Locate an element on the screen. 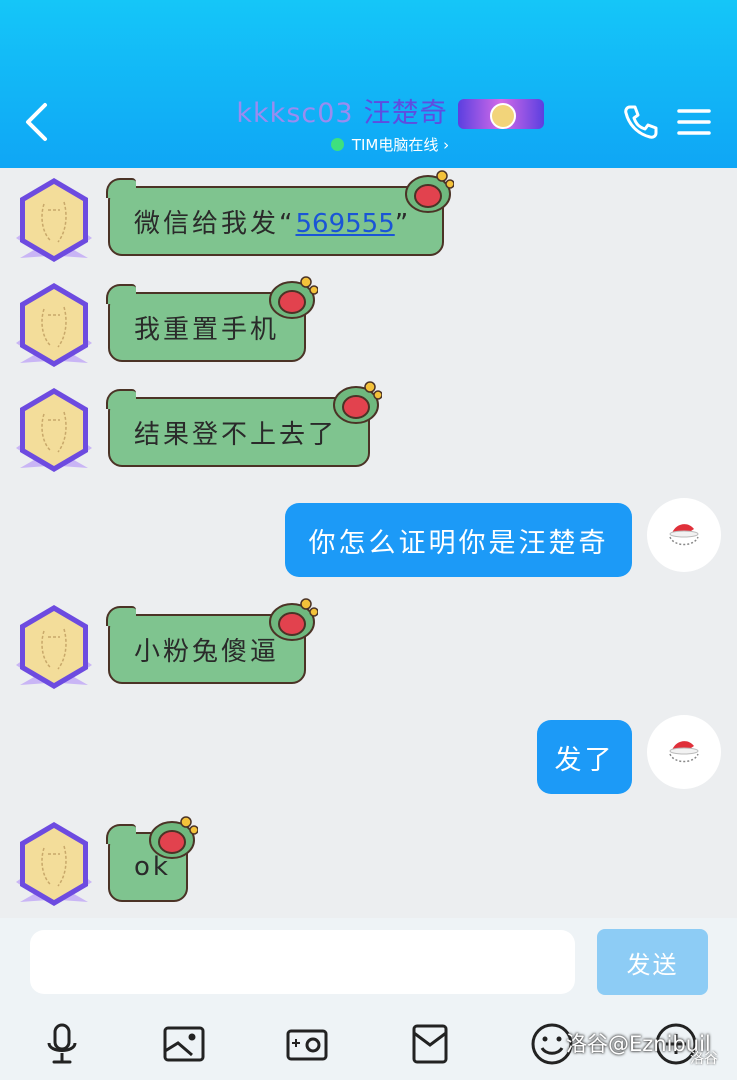 This screenshot has width=737, height=1080. hamburger-icon is located at coordinates (694, 122).